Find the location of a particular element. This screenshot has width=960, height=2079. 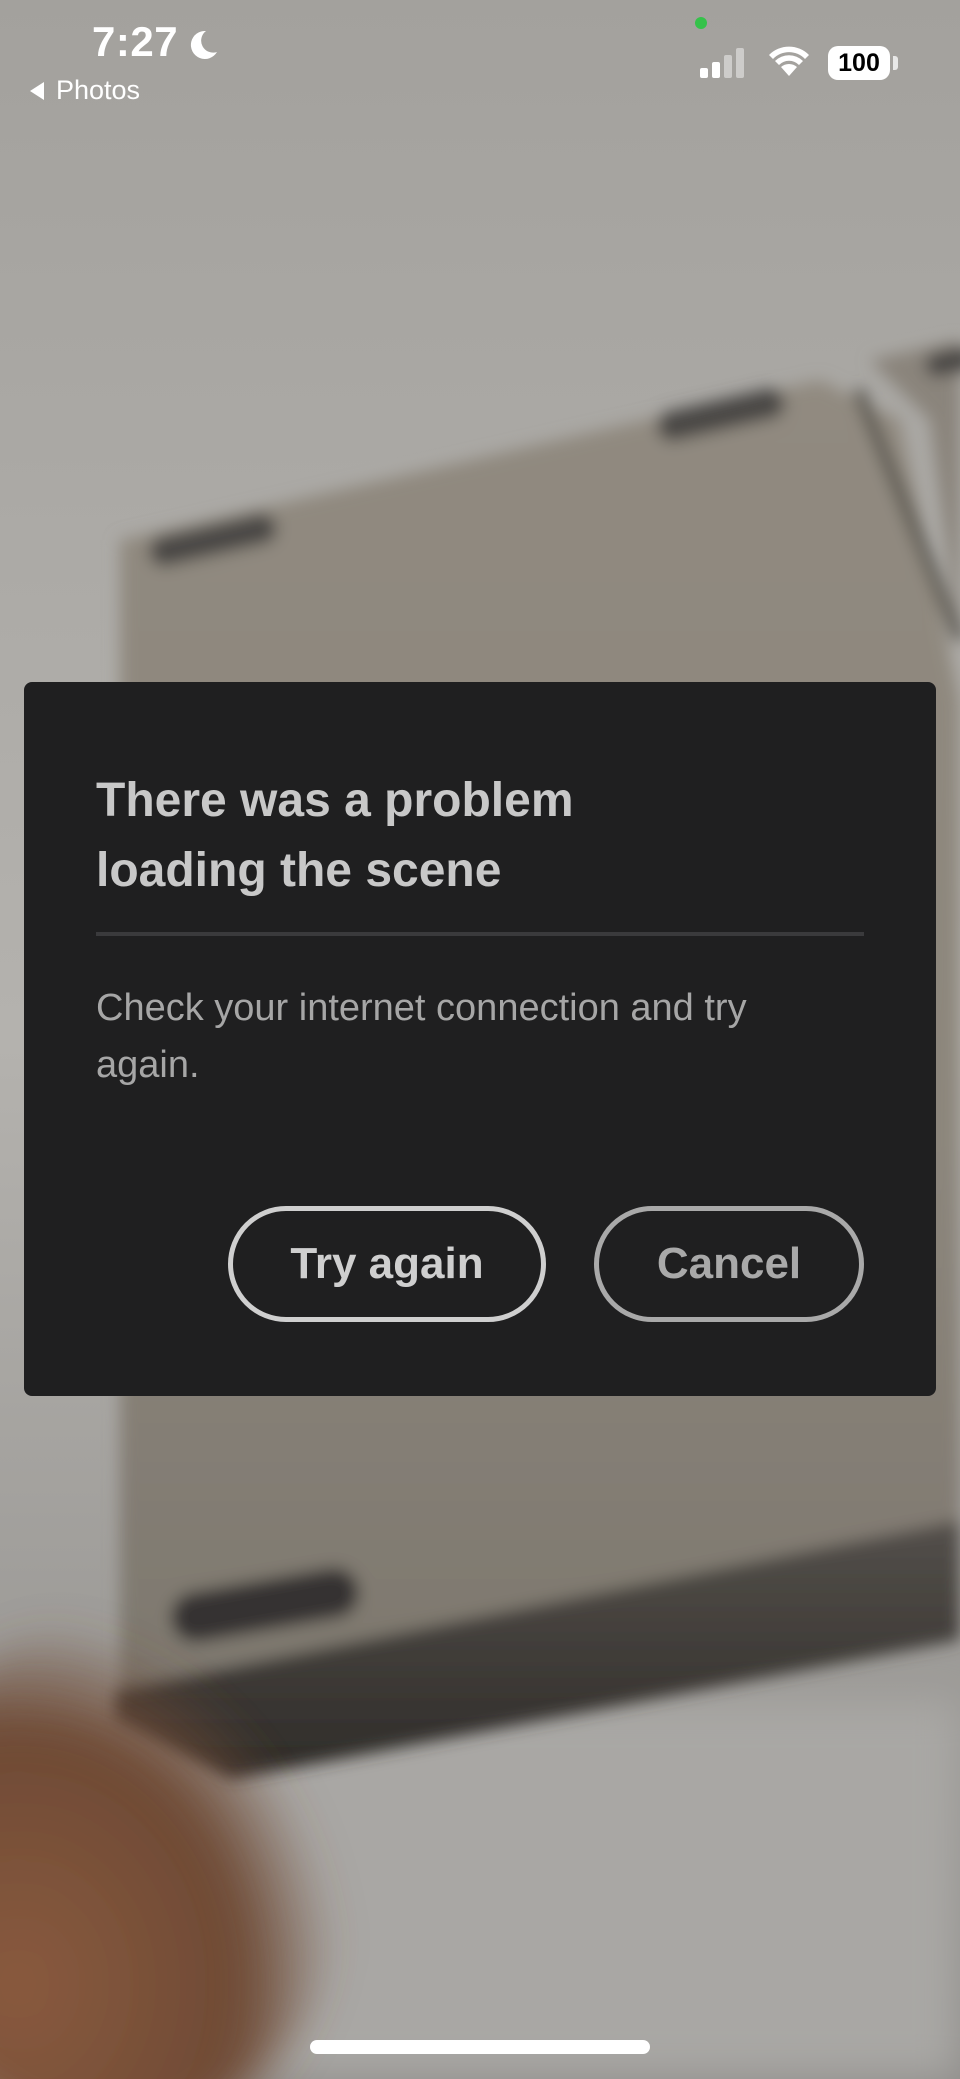

battery-level: 100 is located at coordinates (859, 62).